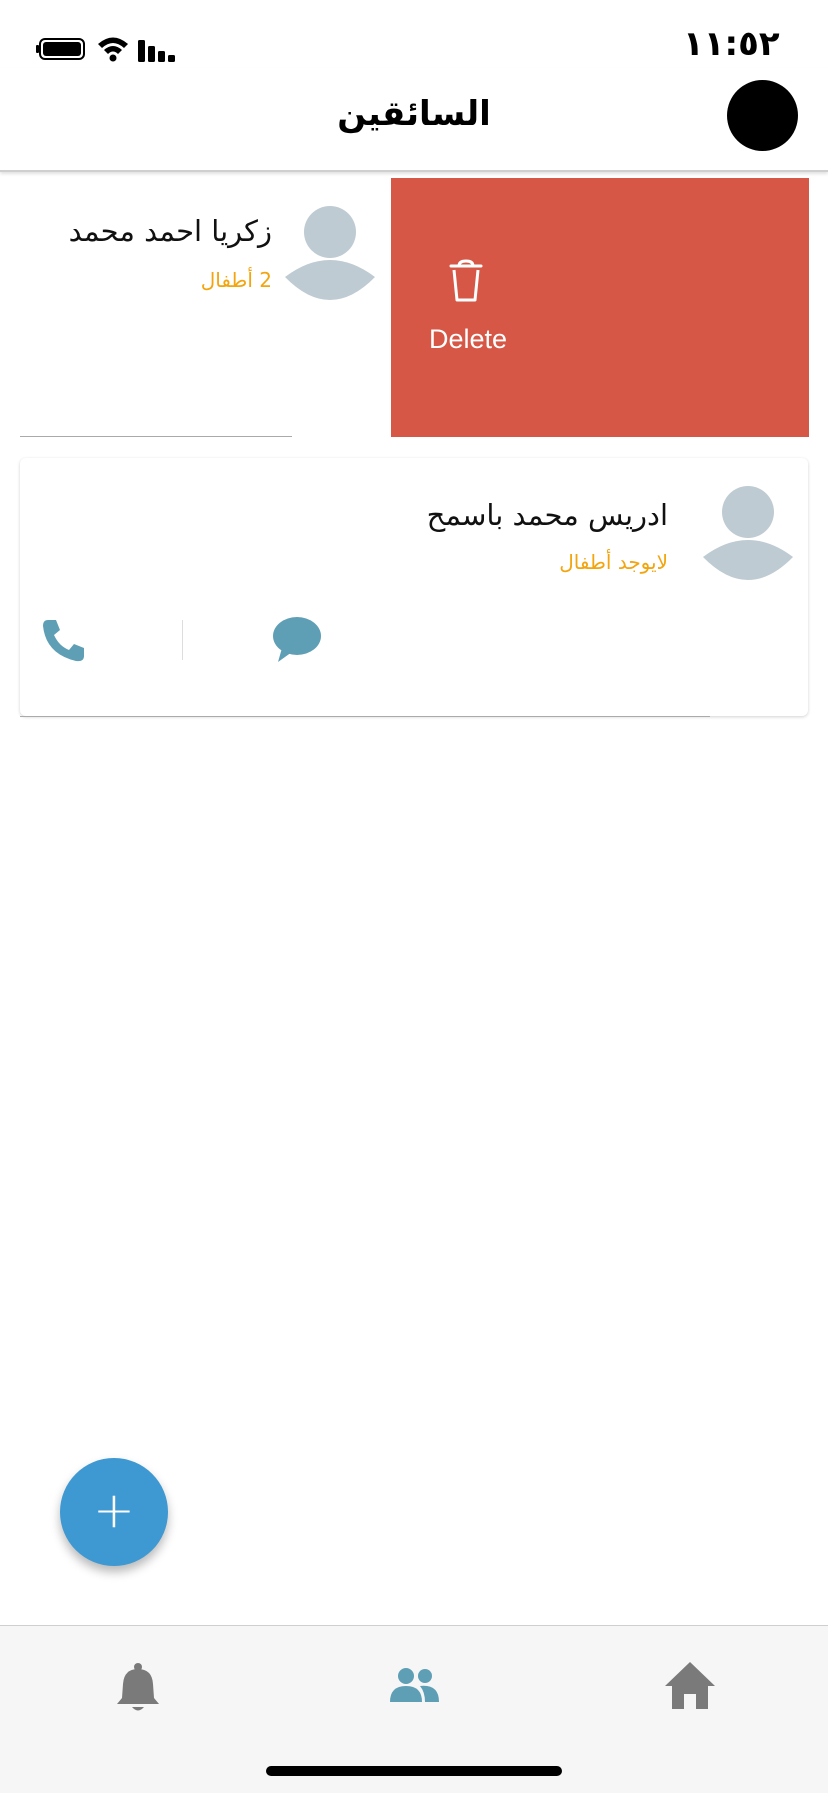 The image size is (828, 1793). I want to click on app-header: السائقين, so click(414, 120).